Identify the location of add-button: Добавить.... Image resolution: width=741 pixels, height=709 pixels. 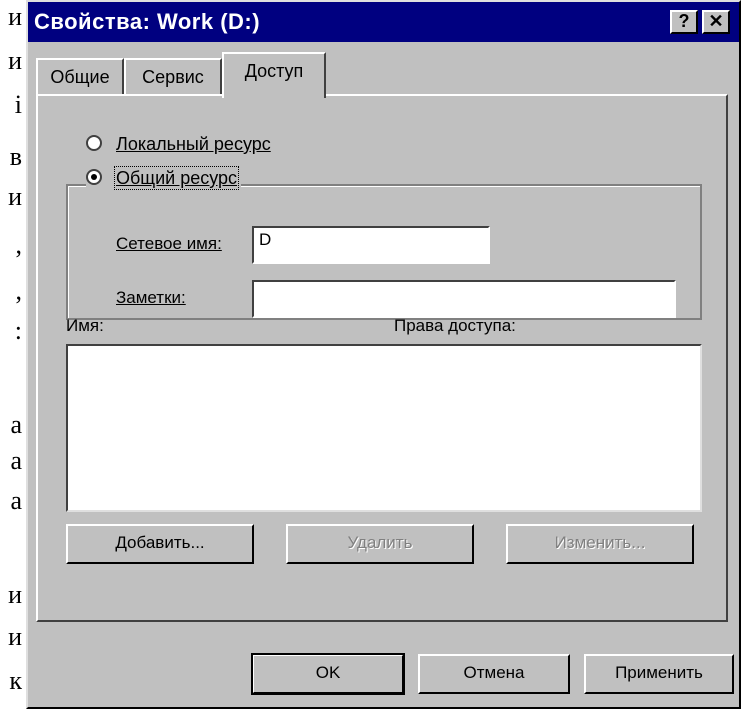
(160, 544).